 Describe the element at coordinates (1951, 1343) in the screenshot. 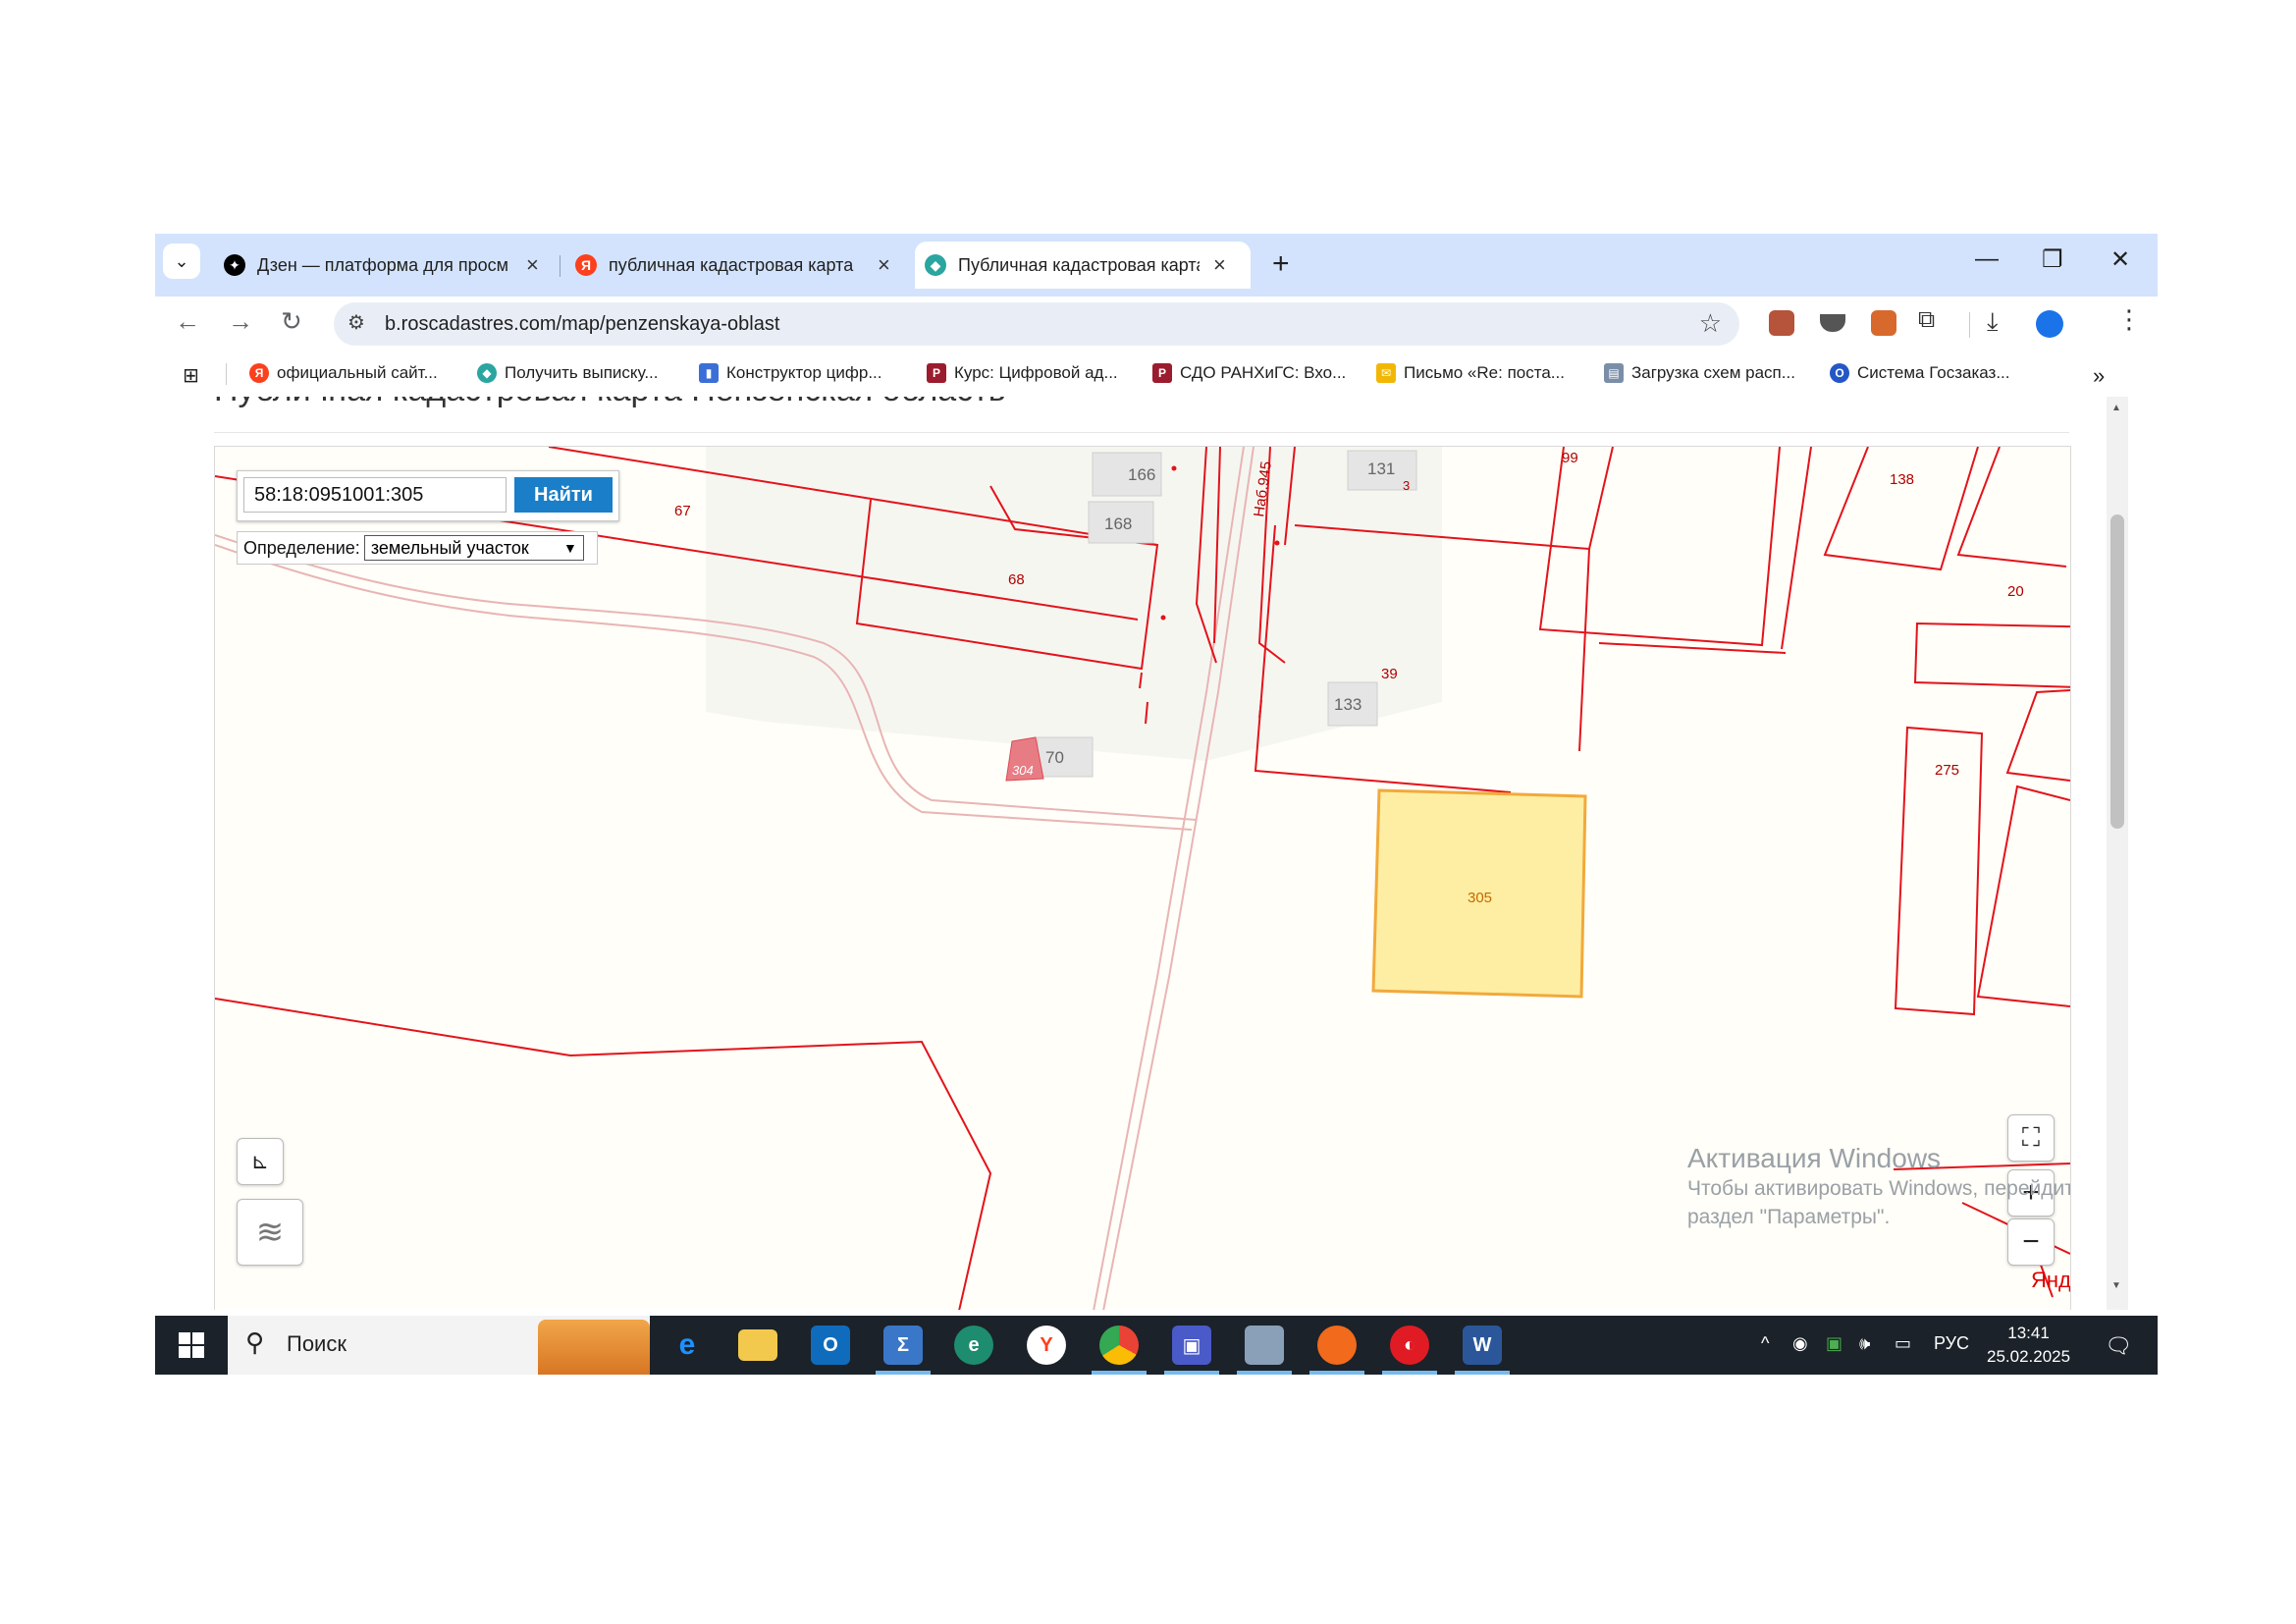

I see `language-indicator: РУС` at that location.